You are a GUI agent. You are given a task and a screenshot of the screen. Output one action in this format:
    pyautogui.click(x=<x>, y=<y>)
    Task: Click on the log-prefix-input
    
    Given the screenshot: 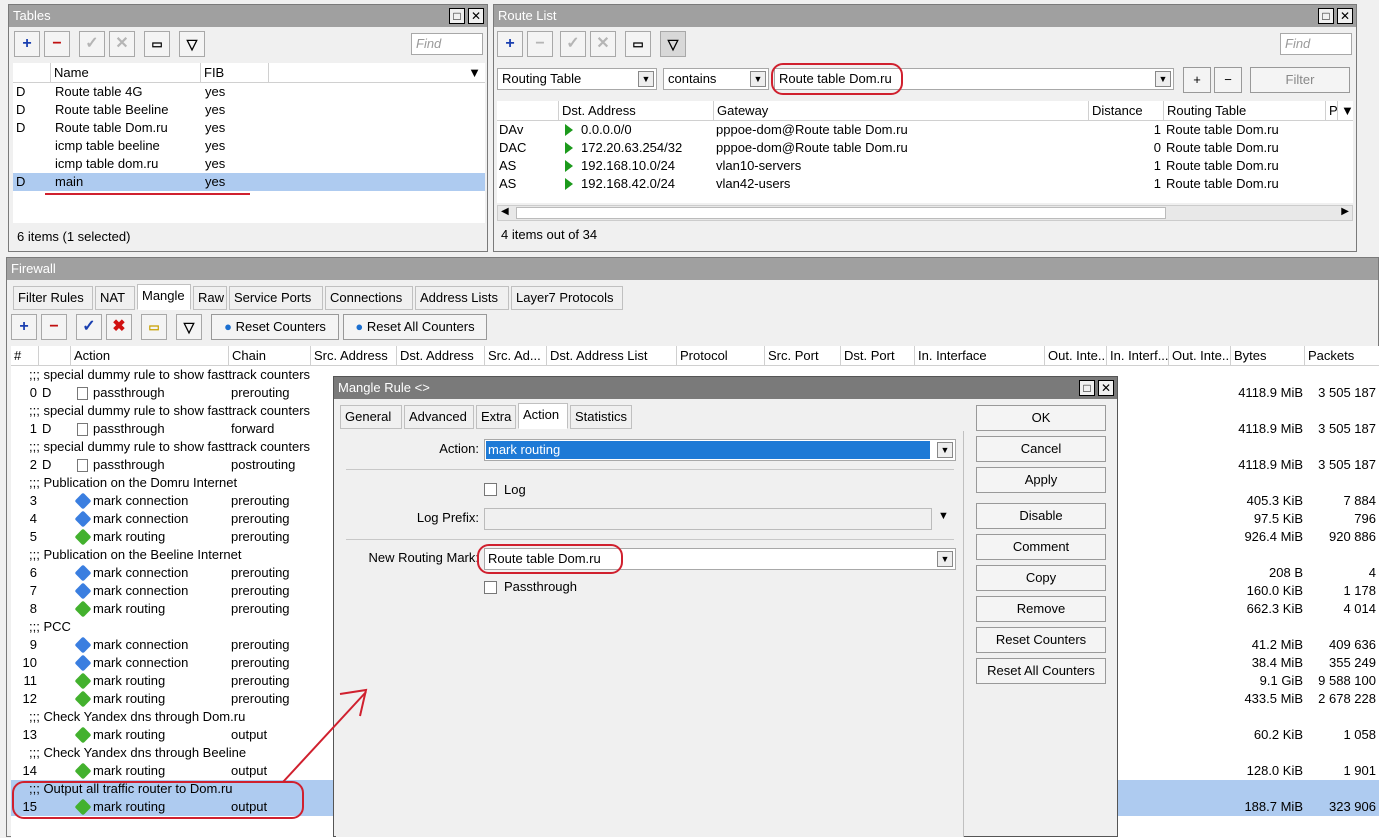 What is the action you would take?
    pyautogui.click(x=708, y=519)
    